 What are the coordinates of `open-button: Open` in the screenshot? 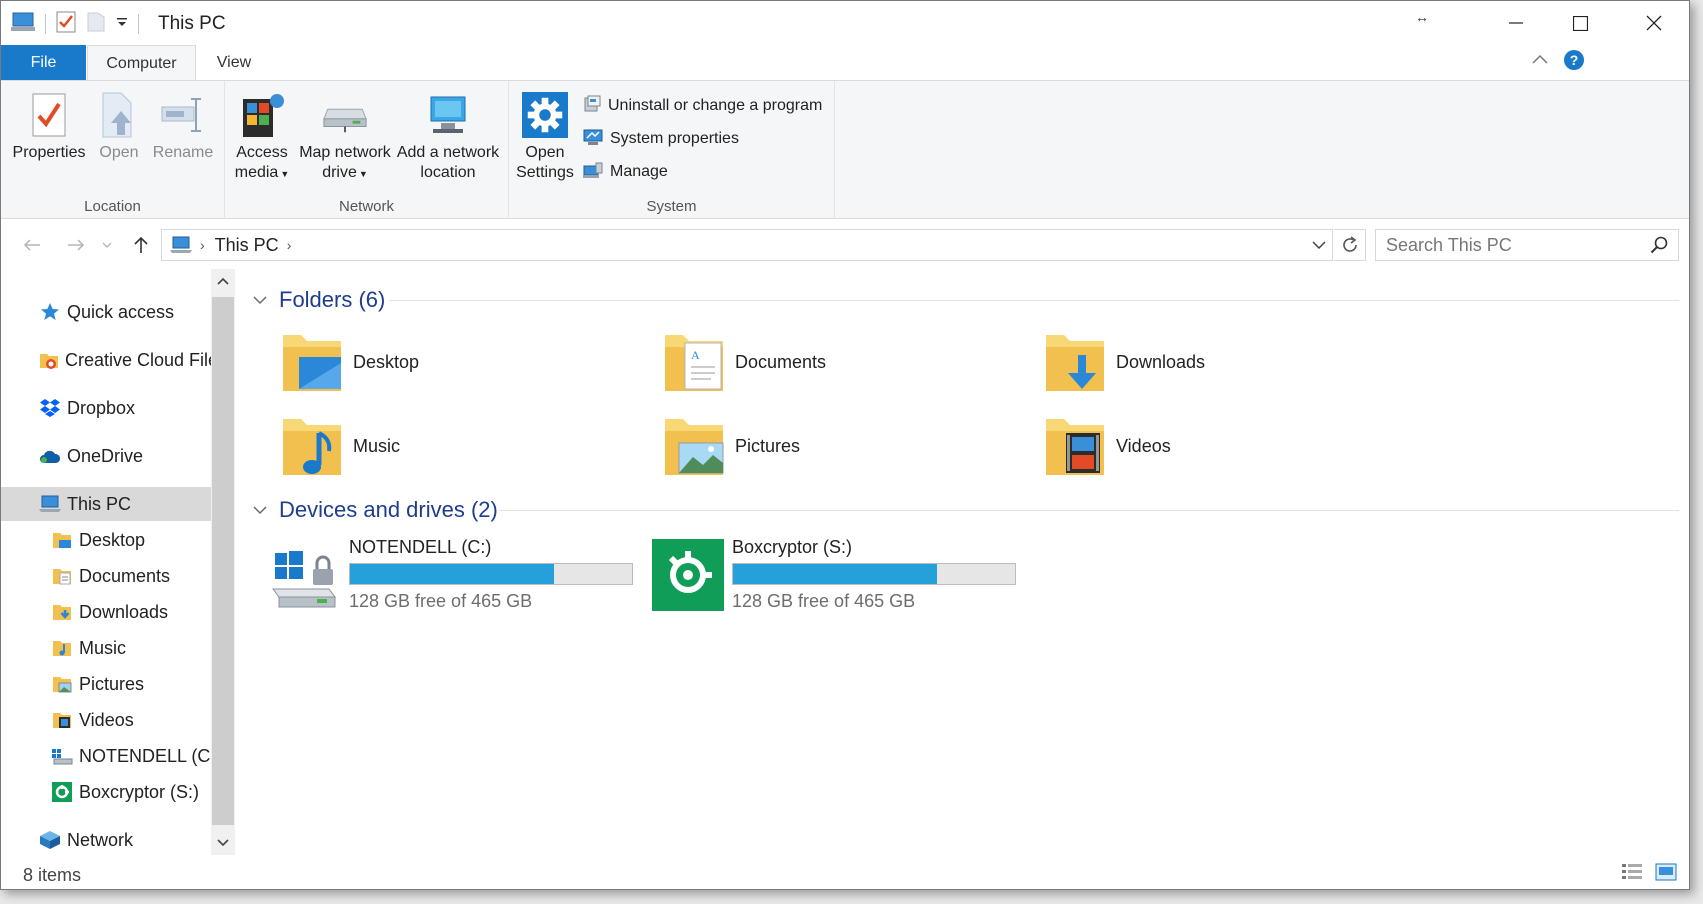 It's located at (119, 126).